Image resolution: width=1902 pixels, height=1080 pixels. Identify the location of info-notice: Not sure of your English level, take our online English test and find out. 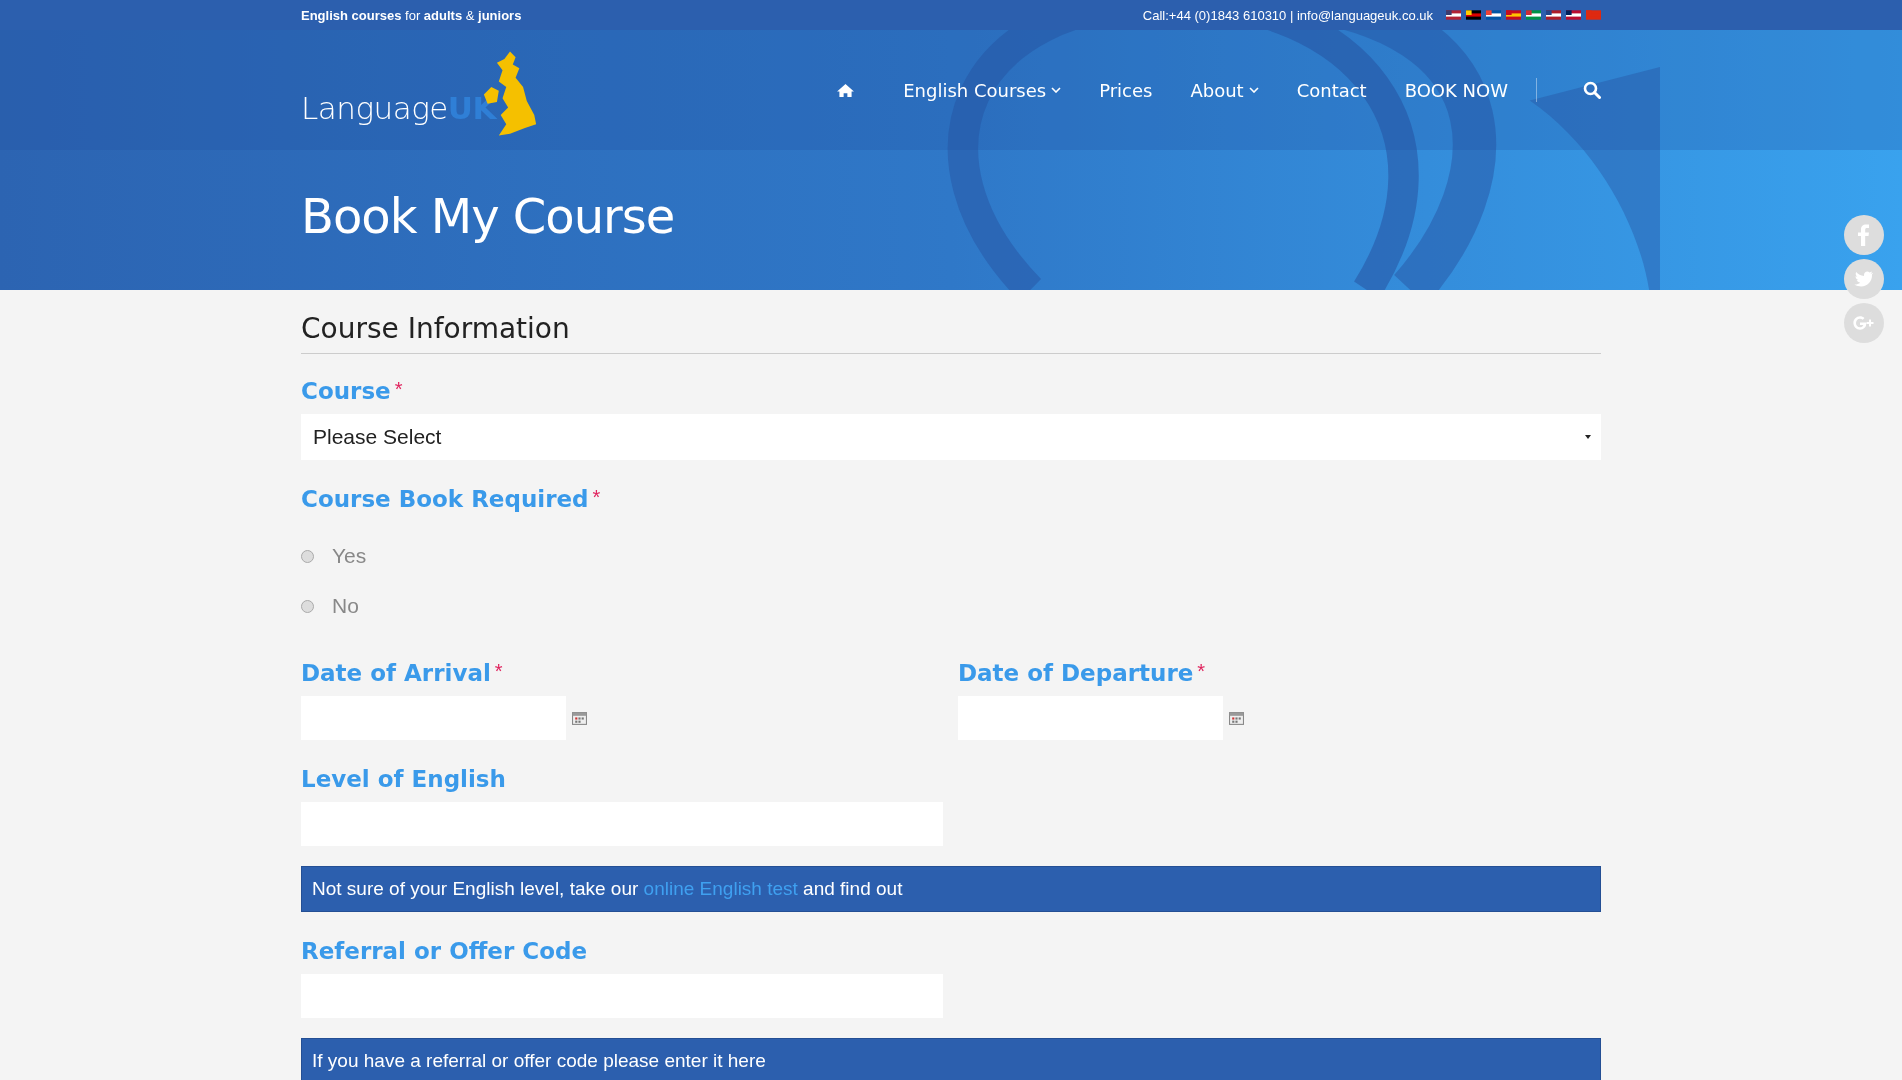
(951, 889).